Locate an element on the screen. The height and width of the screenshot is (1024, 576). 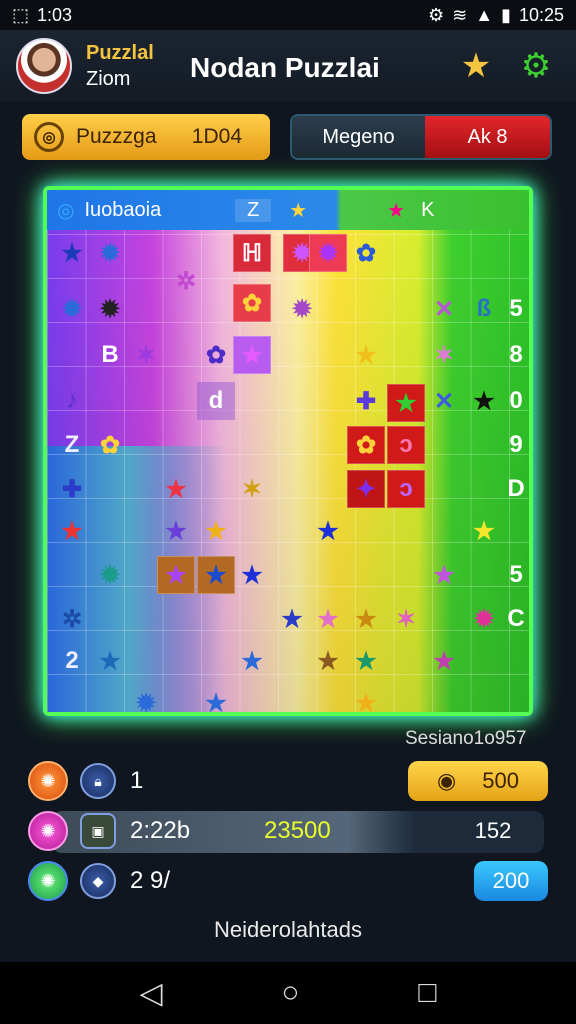
avatar is located at coordinates (44, 66).